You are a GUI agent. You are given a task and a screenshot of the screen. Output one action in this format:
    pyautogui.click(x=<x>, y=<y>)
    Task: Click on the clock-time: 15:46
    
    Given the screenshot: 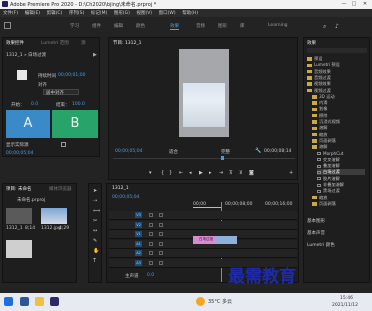 What is the action you would take?
    pyautogui.click(x=346, y=298)
    